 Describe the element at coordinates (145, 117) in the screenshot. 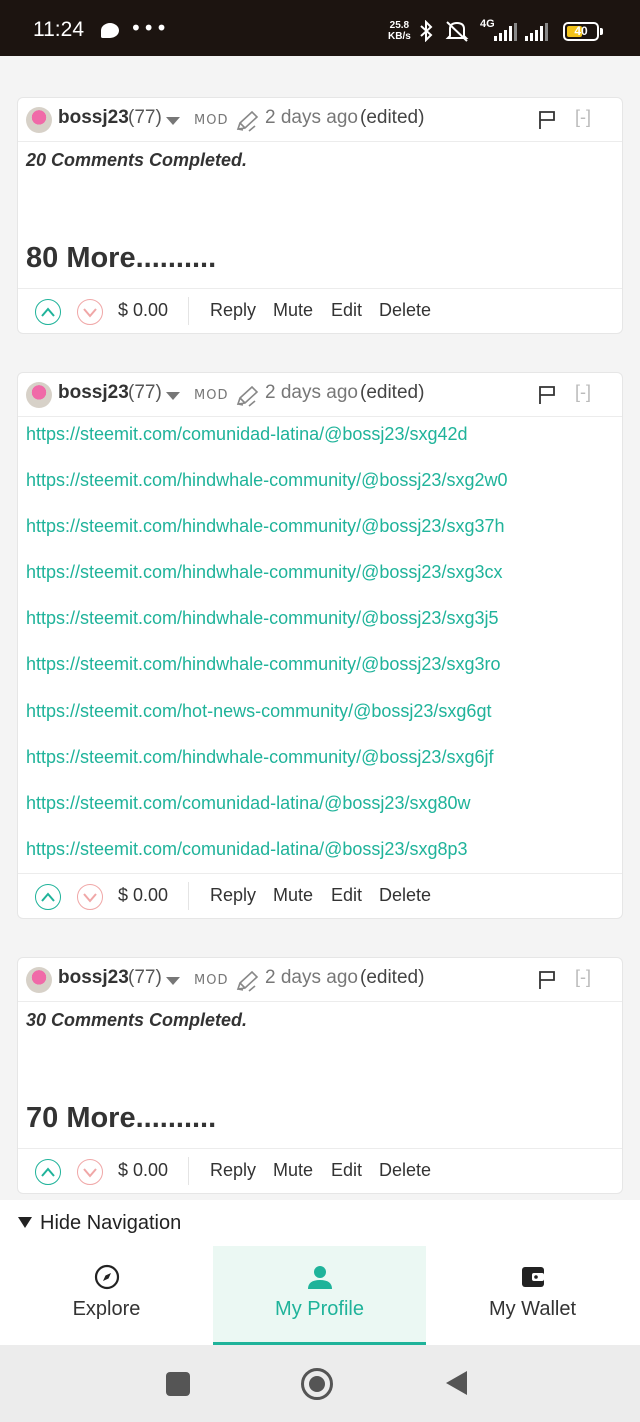

I see `author-reputation: (77)` at that location.